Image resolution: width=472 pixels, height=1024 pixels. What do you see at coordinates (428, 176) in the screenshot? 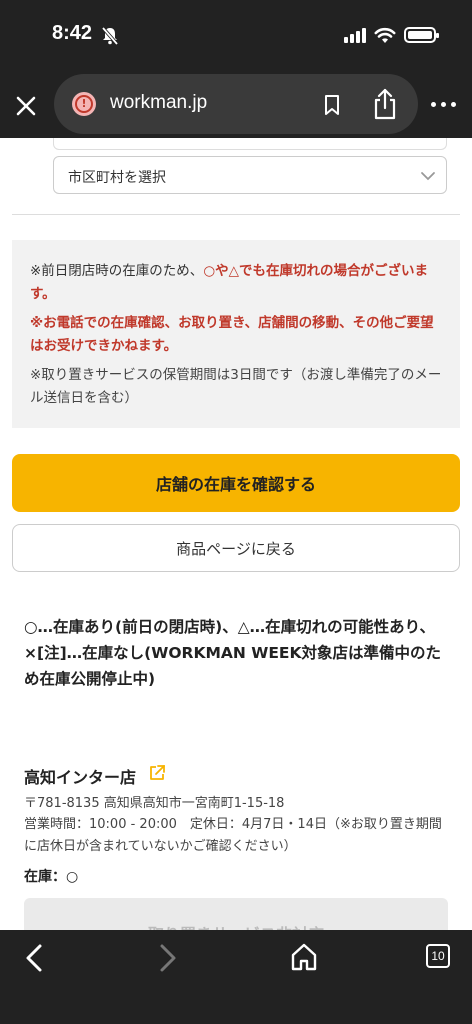
I see `chevron-down-icon` at bounding box center [428, 176].